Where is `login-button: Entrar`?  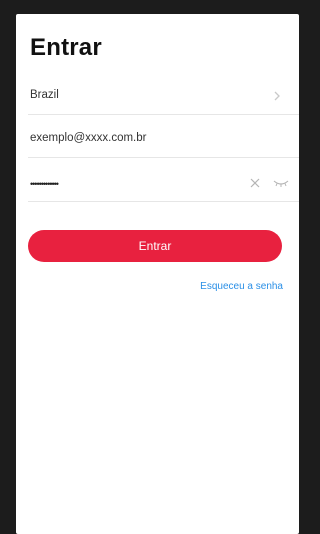 login-button: Entrar is located at coordinates (155, 246).